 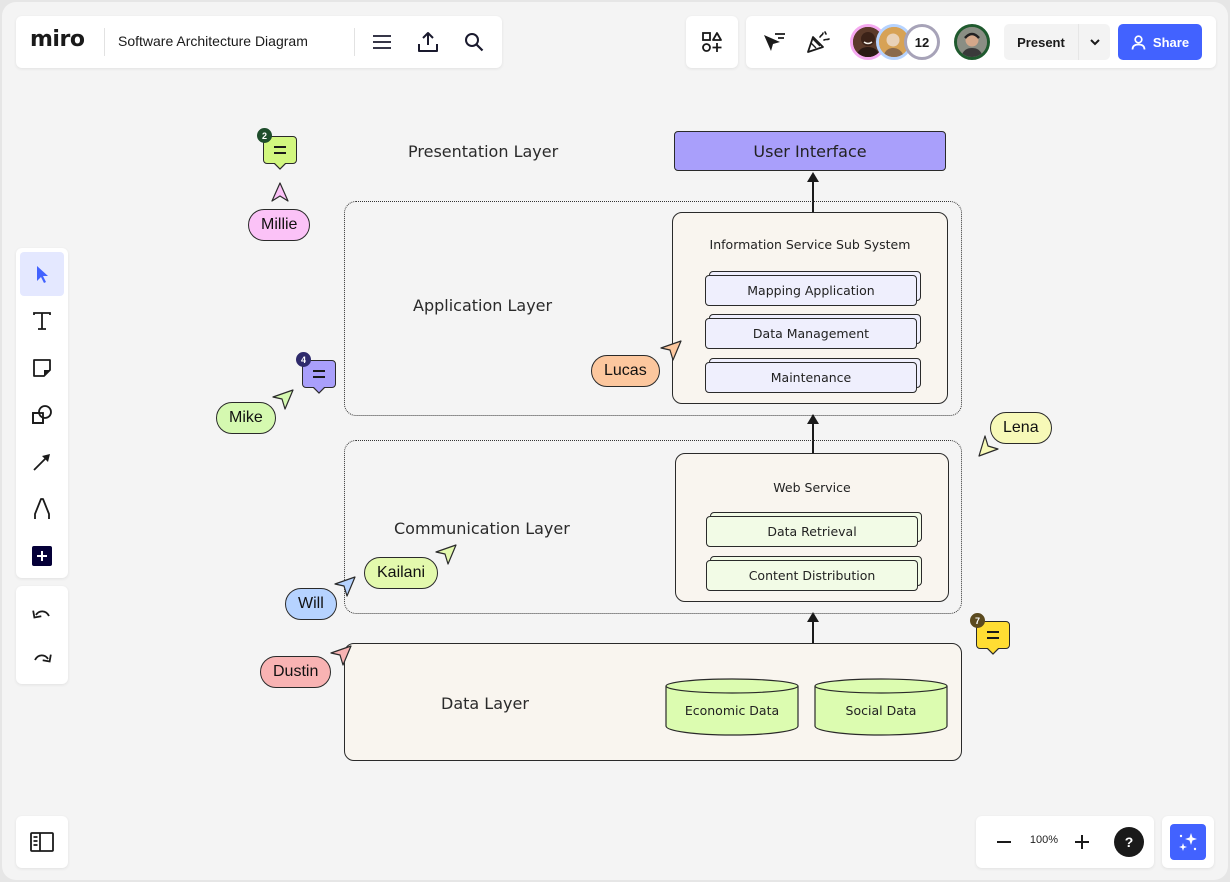 I want to click on database-label: Social Data, so click(x=881, y=710).